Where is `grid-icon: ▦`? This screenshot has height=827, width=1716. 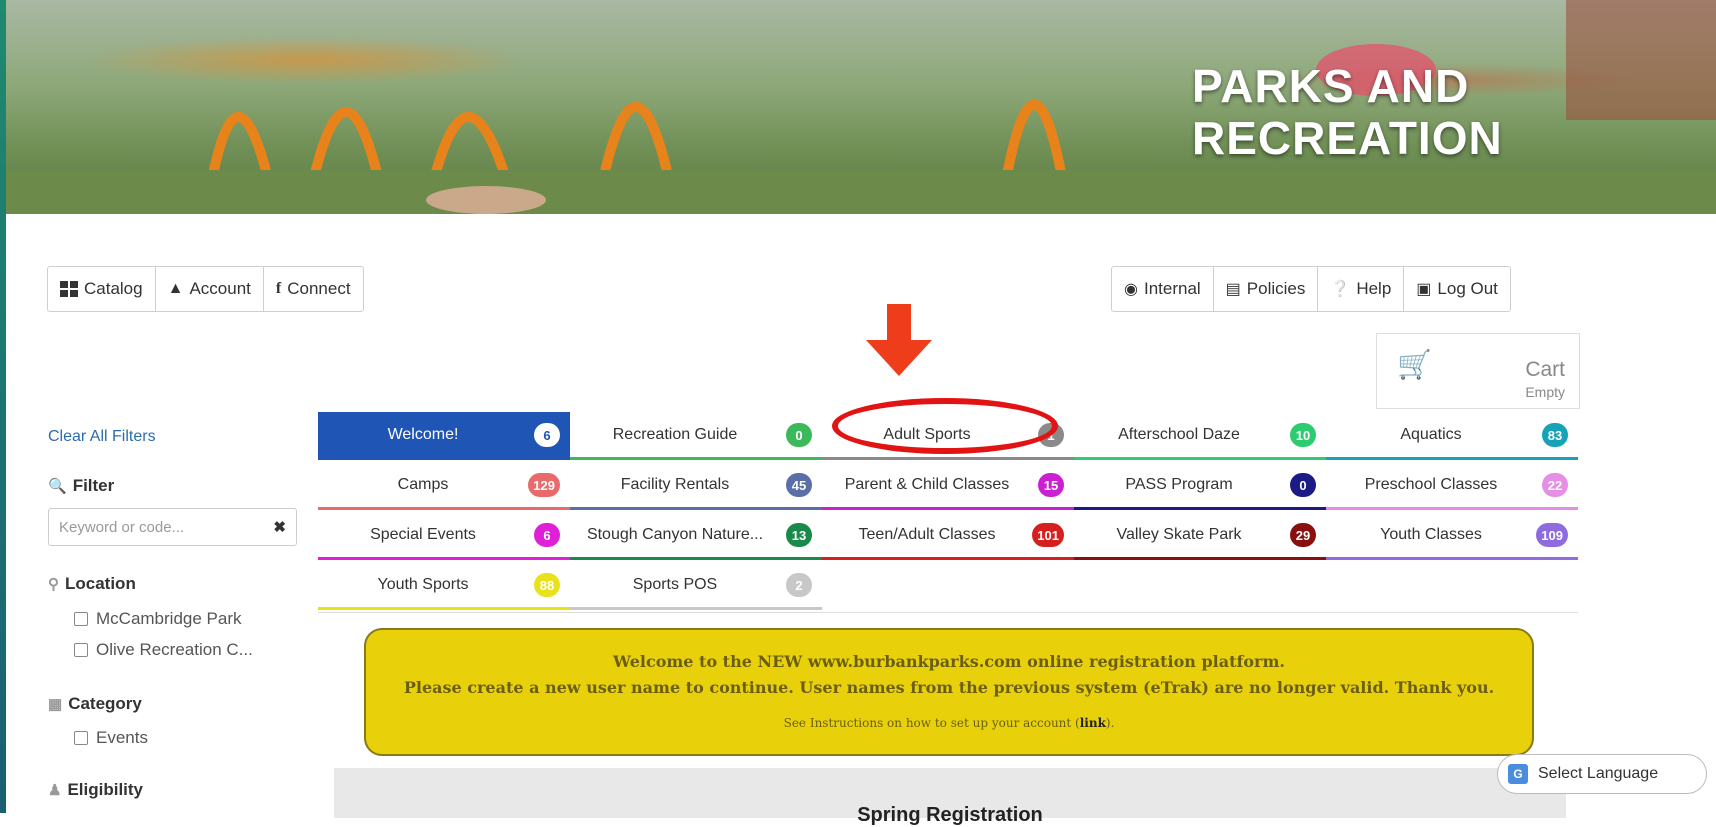 grid-icon: ▦ is located at coordinates (55, 704).